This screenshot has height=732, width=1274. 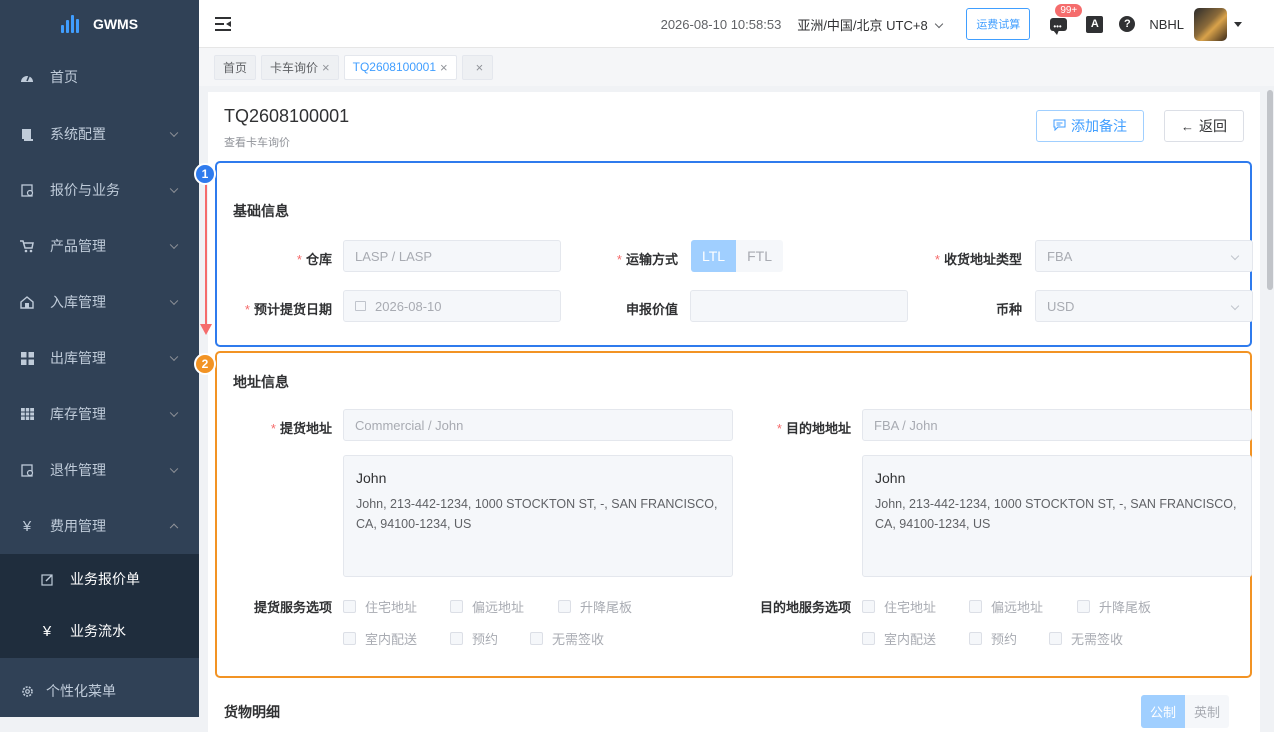 I want to click on goods-detail-title: 货物明细, so click(x=252, y=712).